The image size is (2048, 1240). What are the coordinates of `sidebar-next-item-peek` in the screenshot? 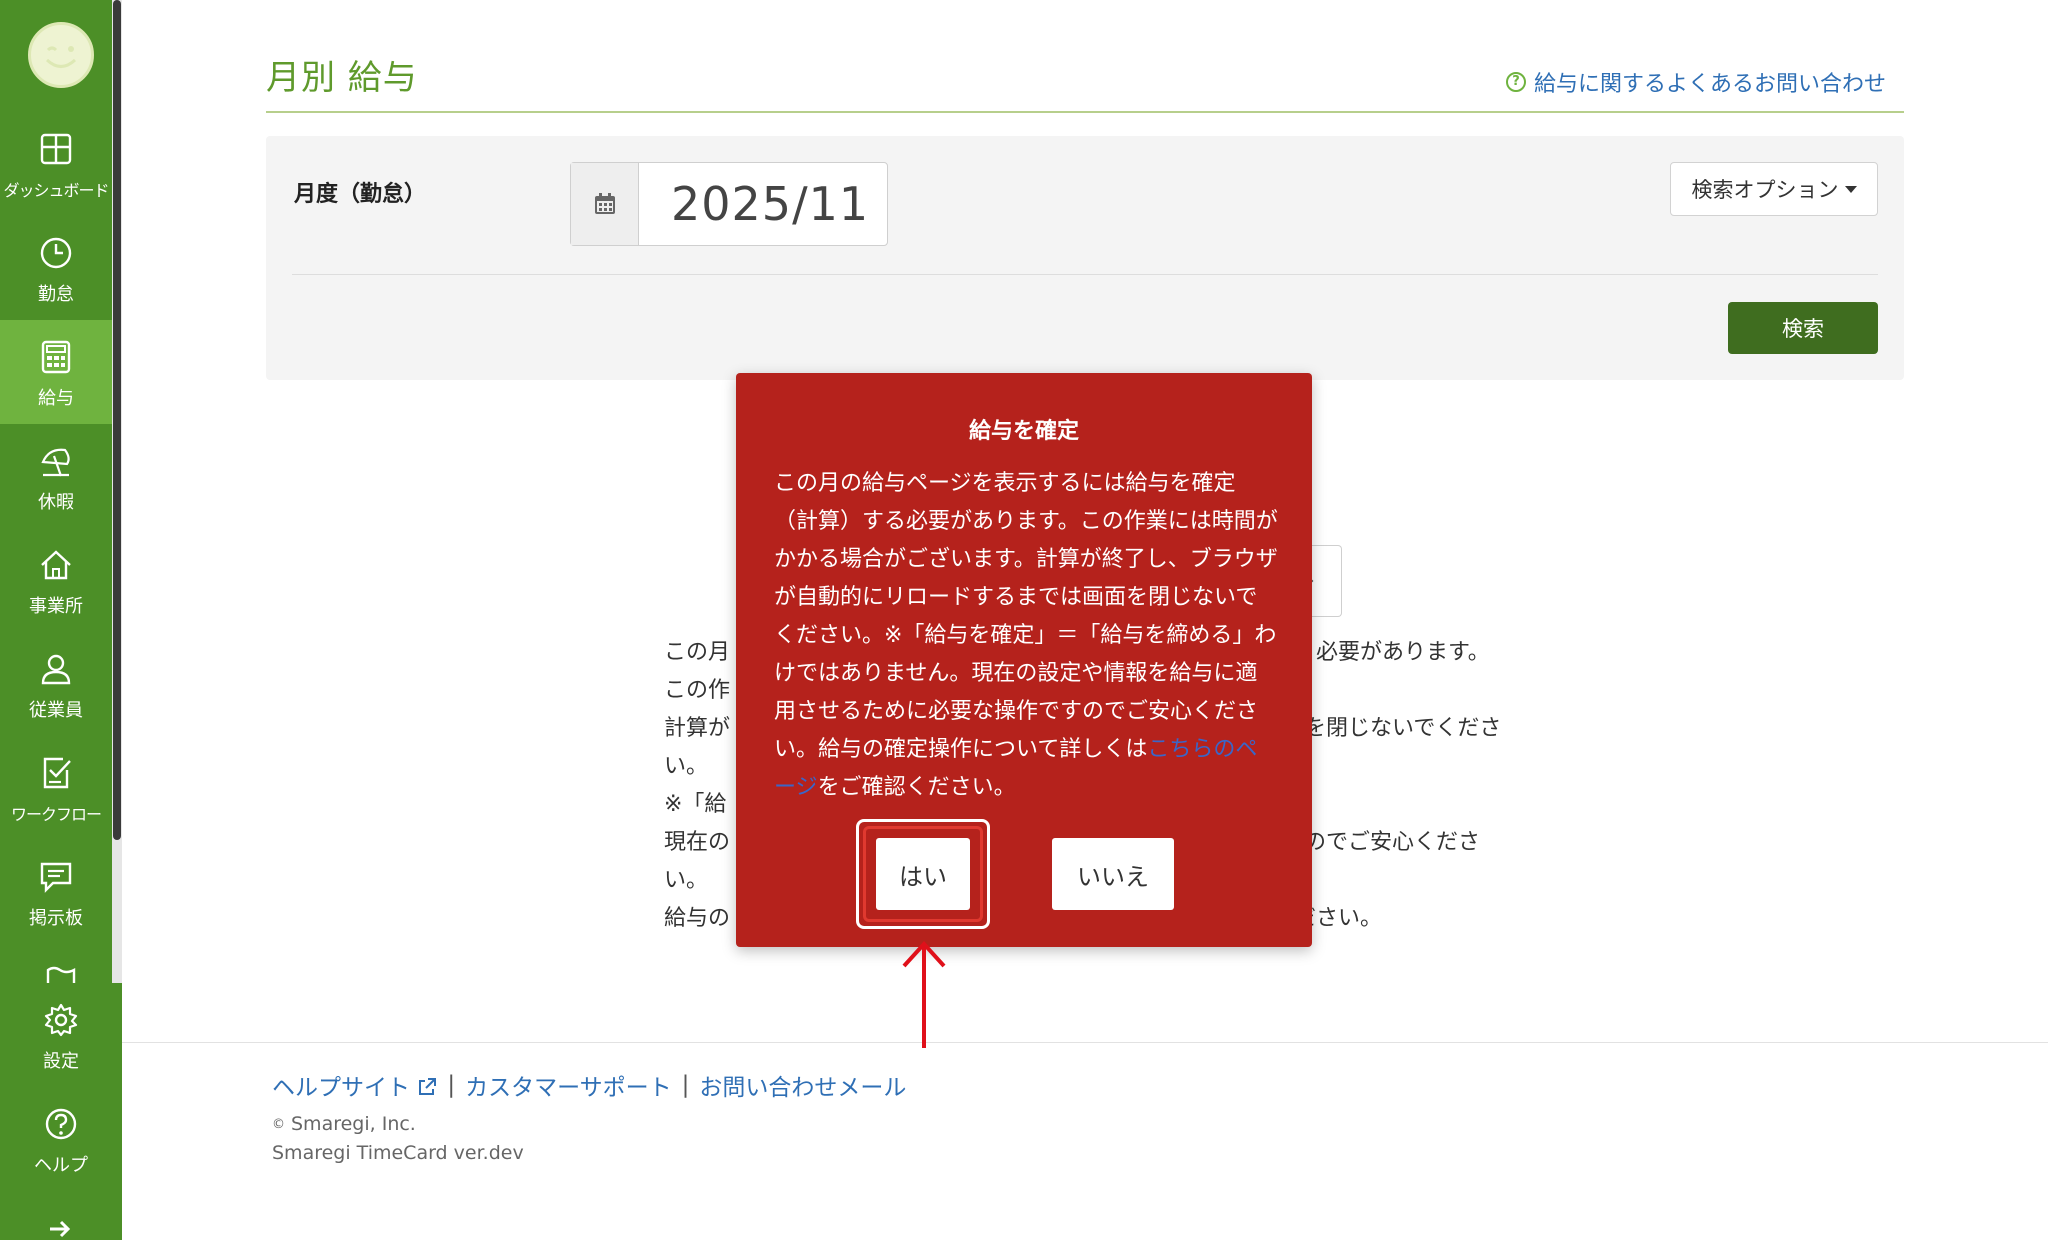 It's located at (61, 974).